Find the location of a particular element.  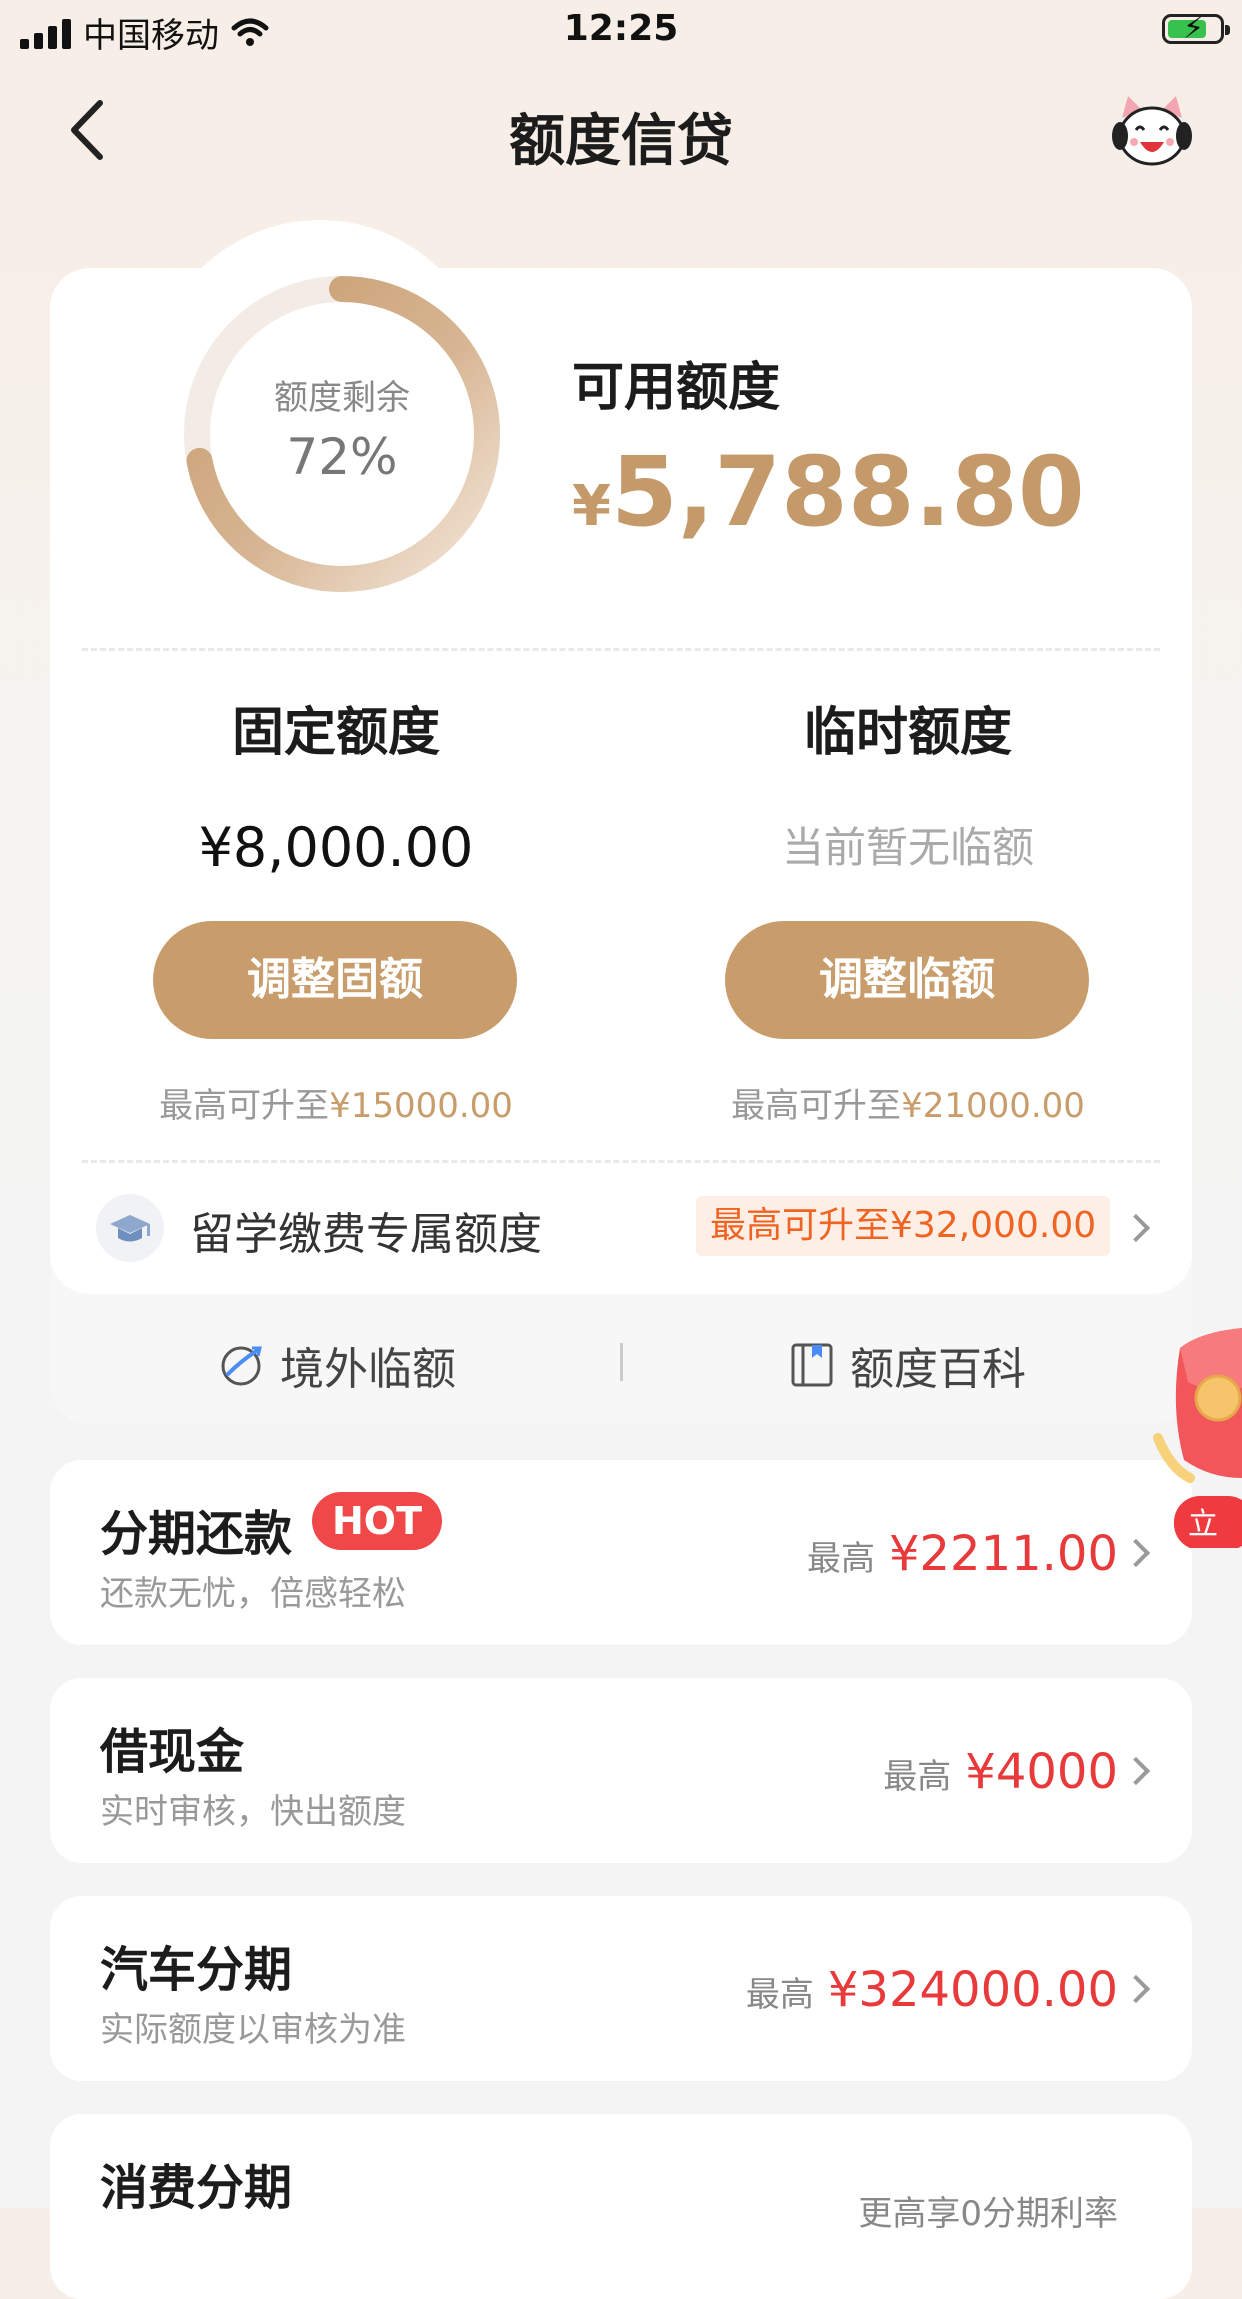

product-max-amount: 最高 ¥324000.00 is located at coordinates (931, 1990).